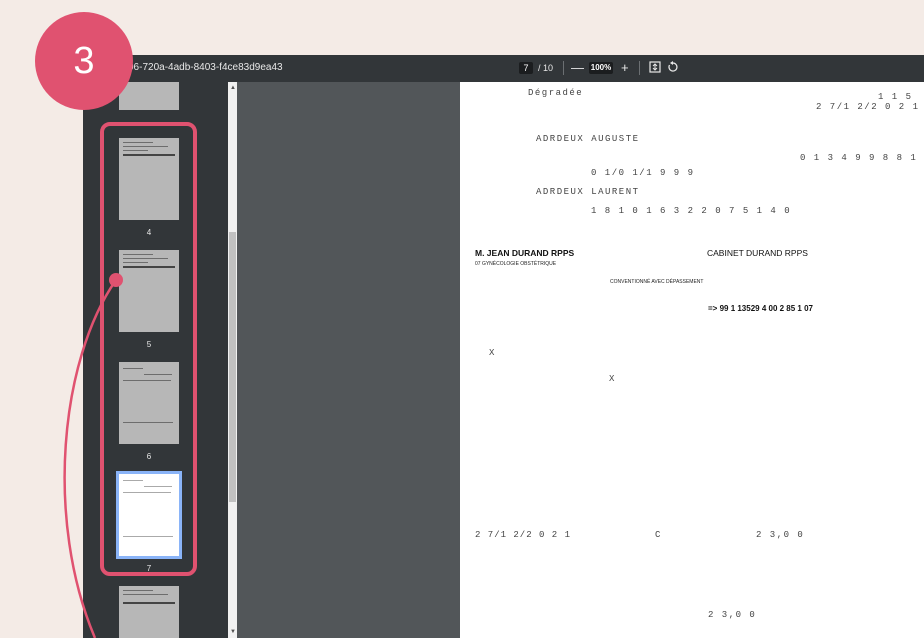 This screenshot has width=924, height=638. Describe the element at coordinates (116, 280) in the screenshot. I see `connector-dot` at that location.